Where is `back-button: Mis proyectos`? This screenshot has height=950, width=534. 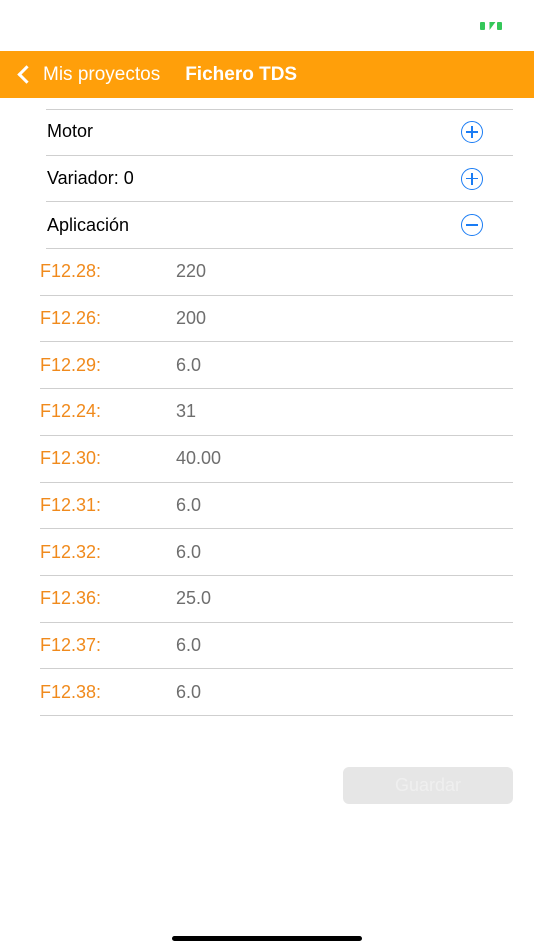
back-button: Mis proyectos is located at coordinates (80, 74).